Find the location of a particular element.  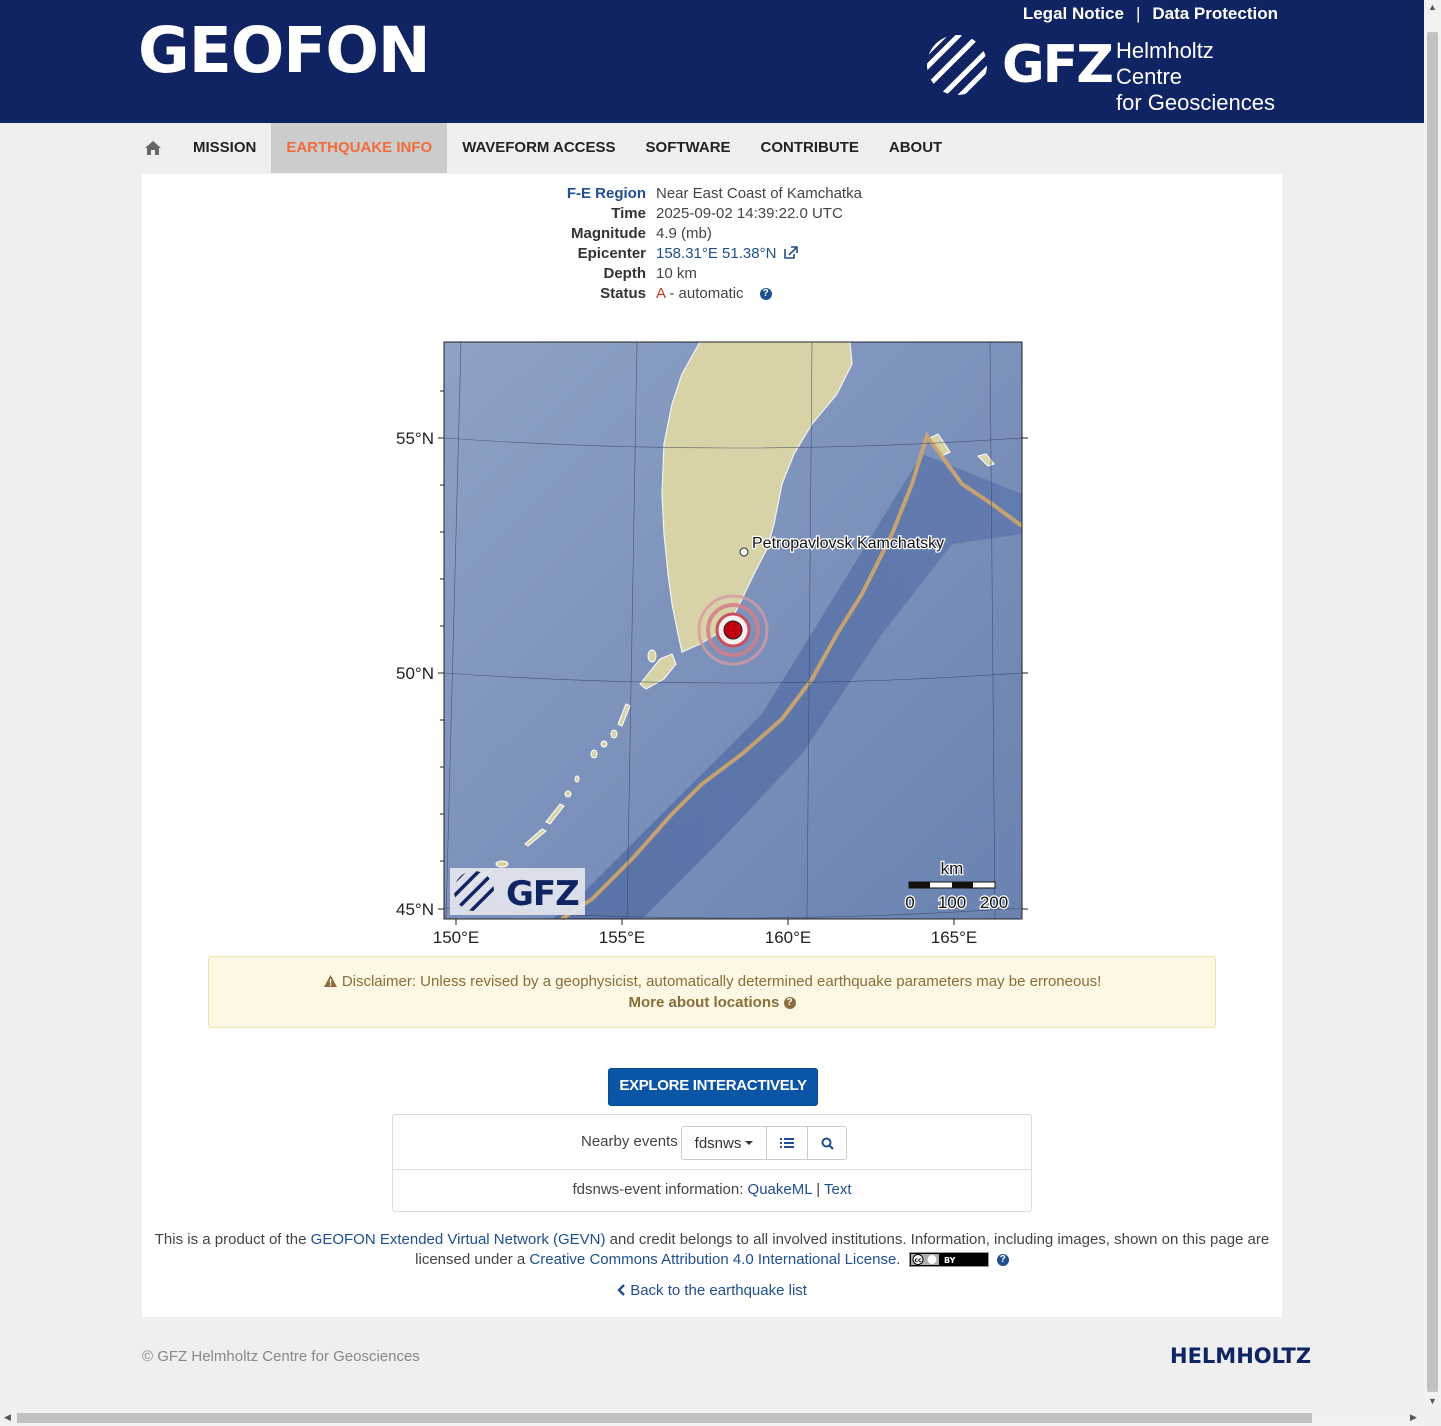

helmholtz-logo: HELMHOLTZ is located at coordinates (1240, 1356).